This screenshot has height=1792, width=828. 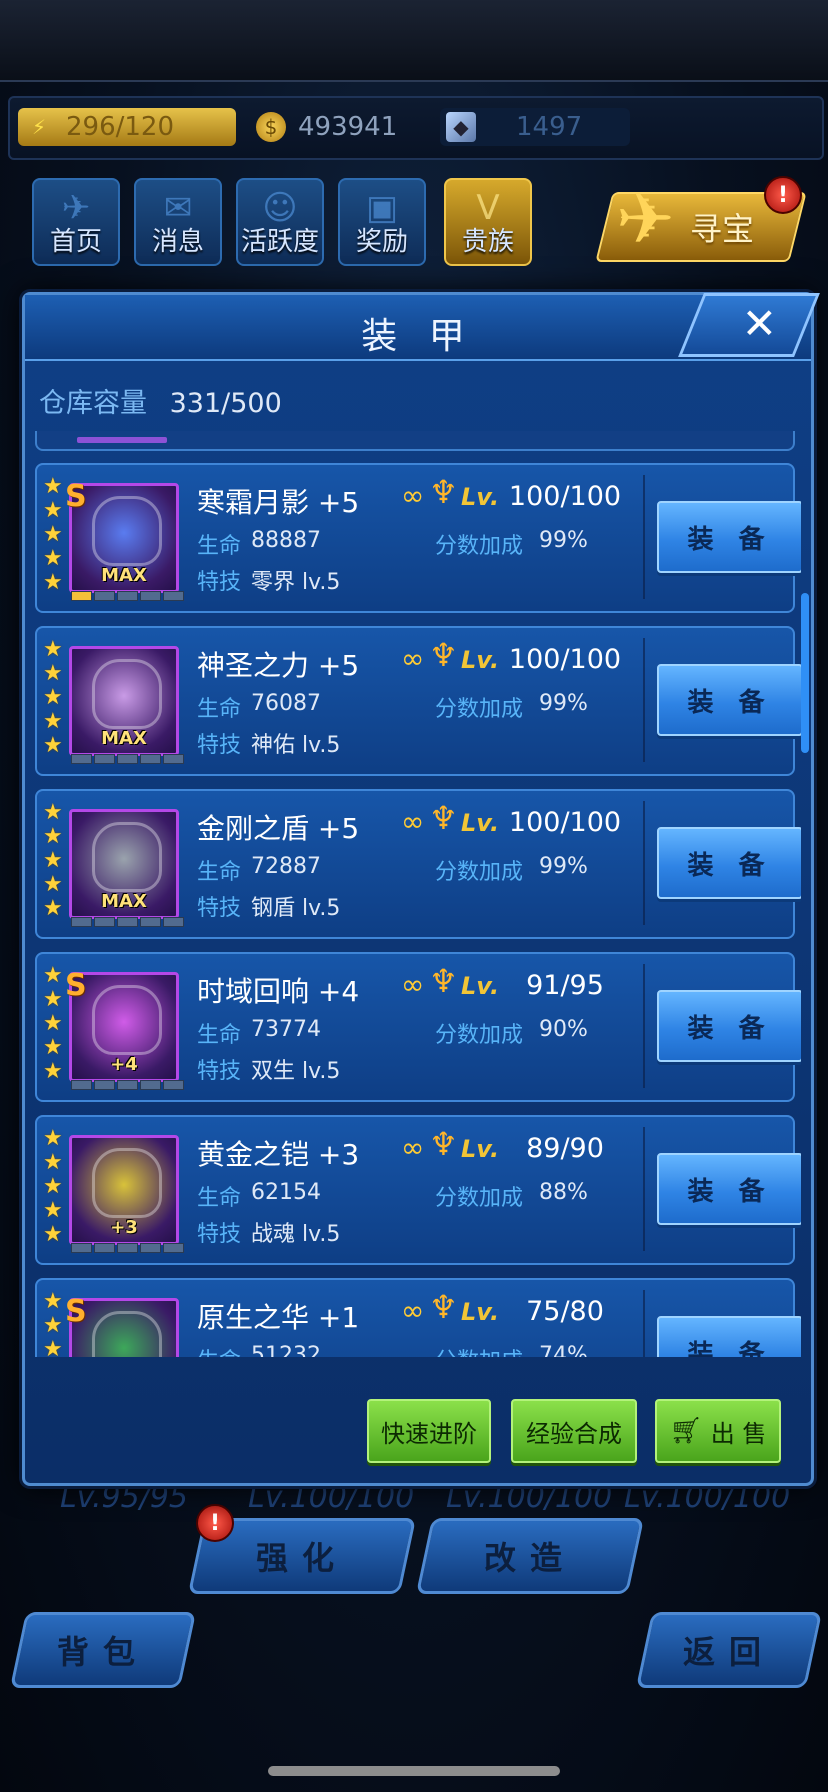 What do you see at coordinates (382, 222) in the screenshot?
I see `nav-rewards-button: ▣ 奖励` at bounding box center [382, 222].